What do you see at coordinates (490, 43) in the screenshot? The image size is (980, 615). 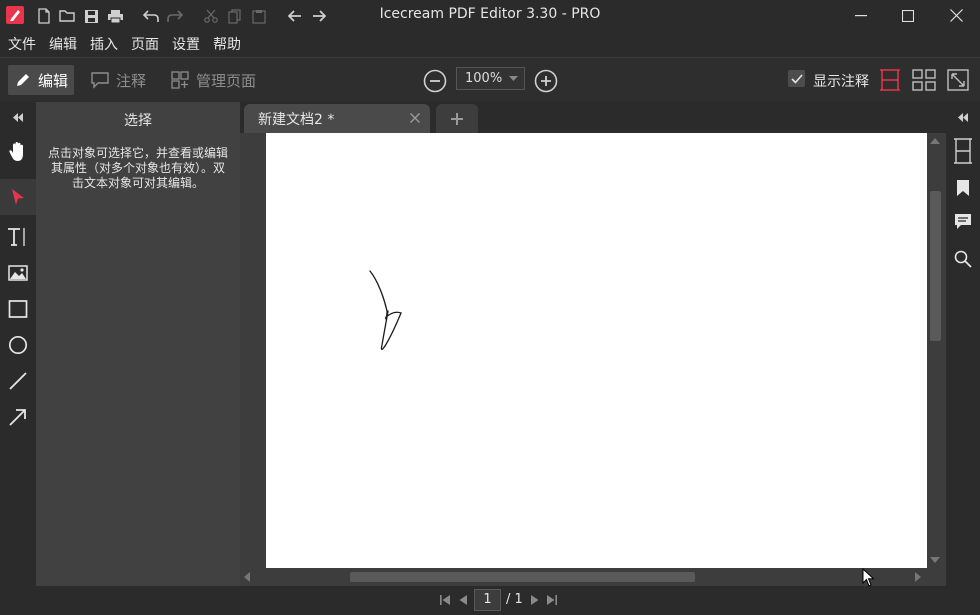 I see `menu-bar: 文件 编辑 插入 页面 设置 帮助` at bounding box center [490, 43].